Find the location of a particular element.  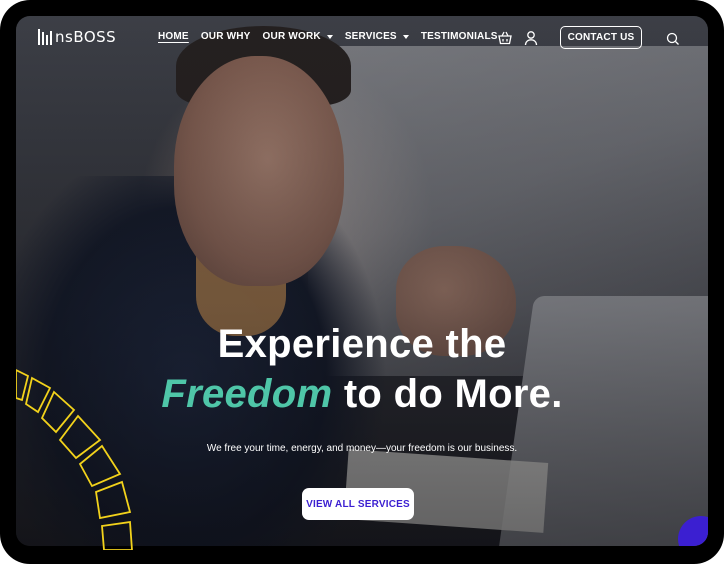

nav-item-home: HOME is located at coordinates (173, 36).